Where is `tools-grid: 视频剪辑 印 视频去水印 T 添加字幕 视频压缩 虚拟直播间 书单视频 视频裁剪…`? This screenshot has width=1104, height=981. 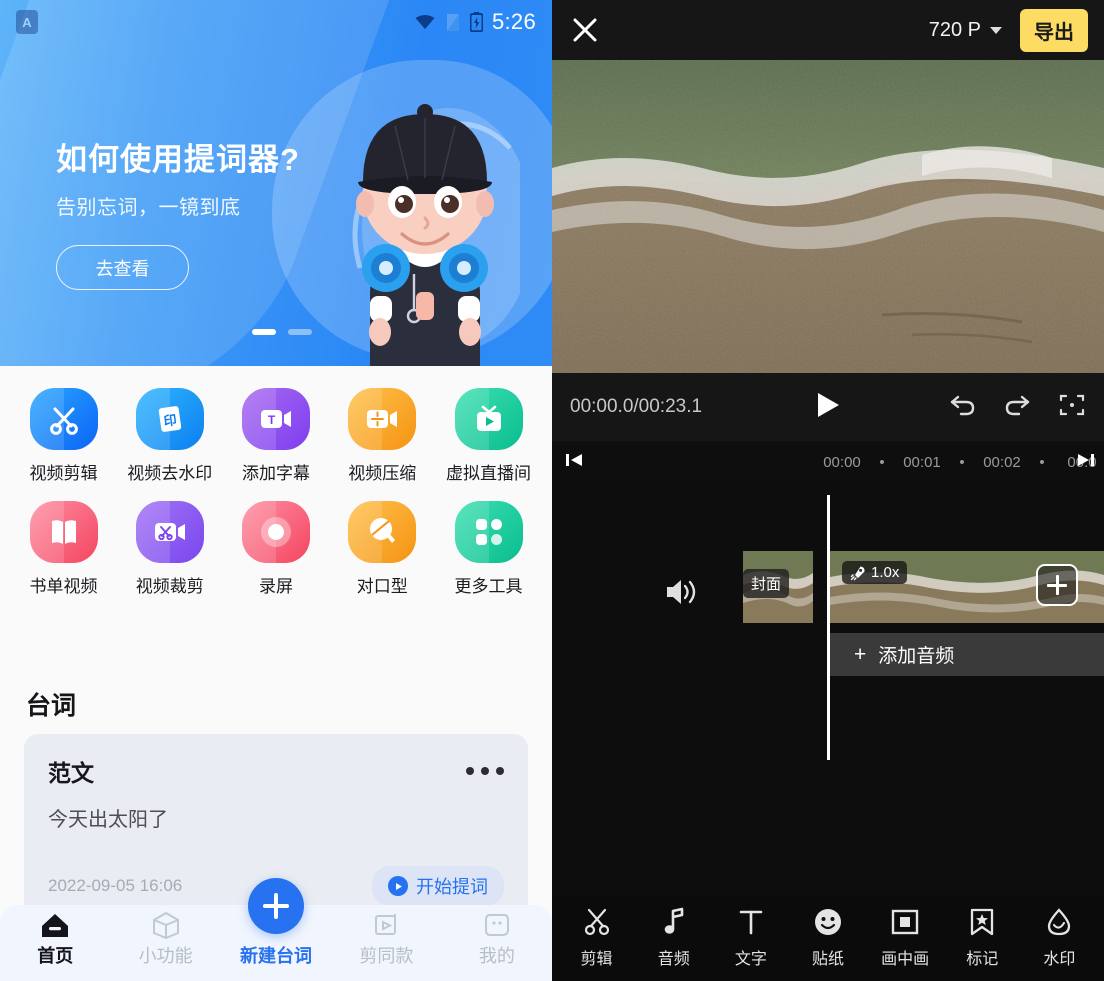
tools-grid: 视频剪辑 印 视频去水印 T 添加字幕 视频压缩 虚拟直播间 书单视频 视频裁剪… is located at coordinates (276, 501).